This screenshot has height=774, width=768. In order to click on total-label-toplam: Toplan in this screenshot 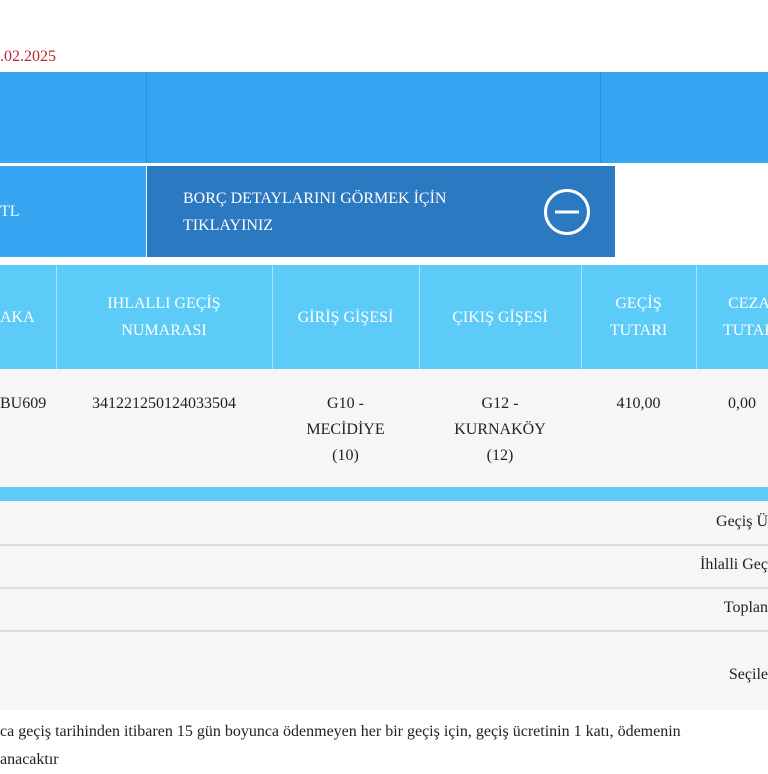, I will do `click(745, 607)`.